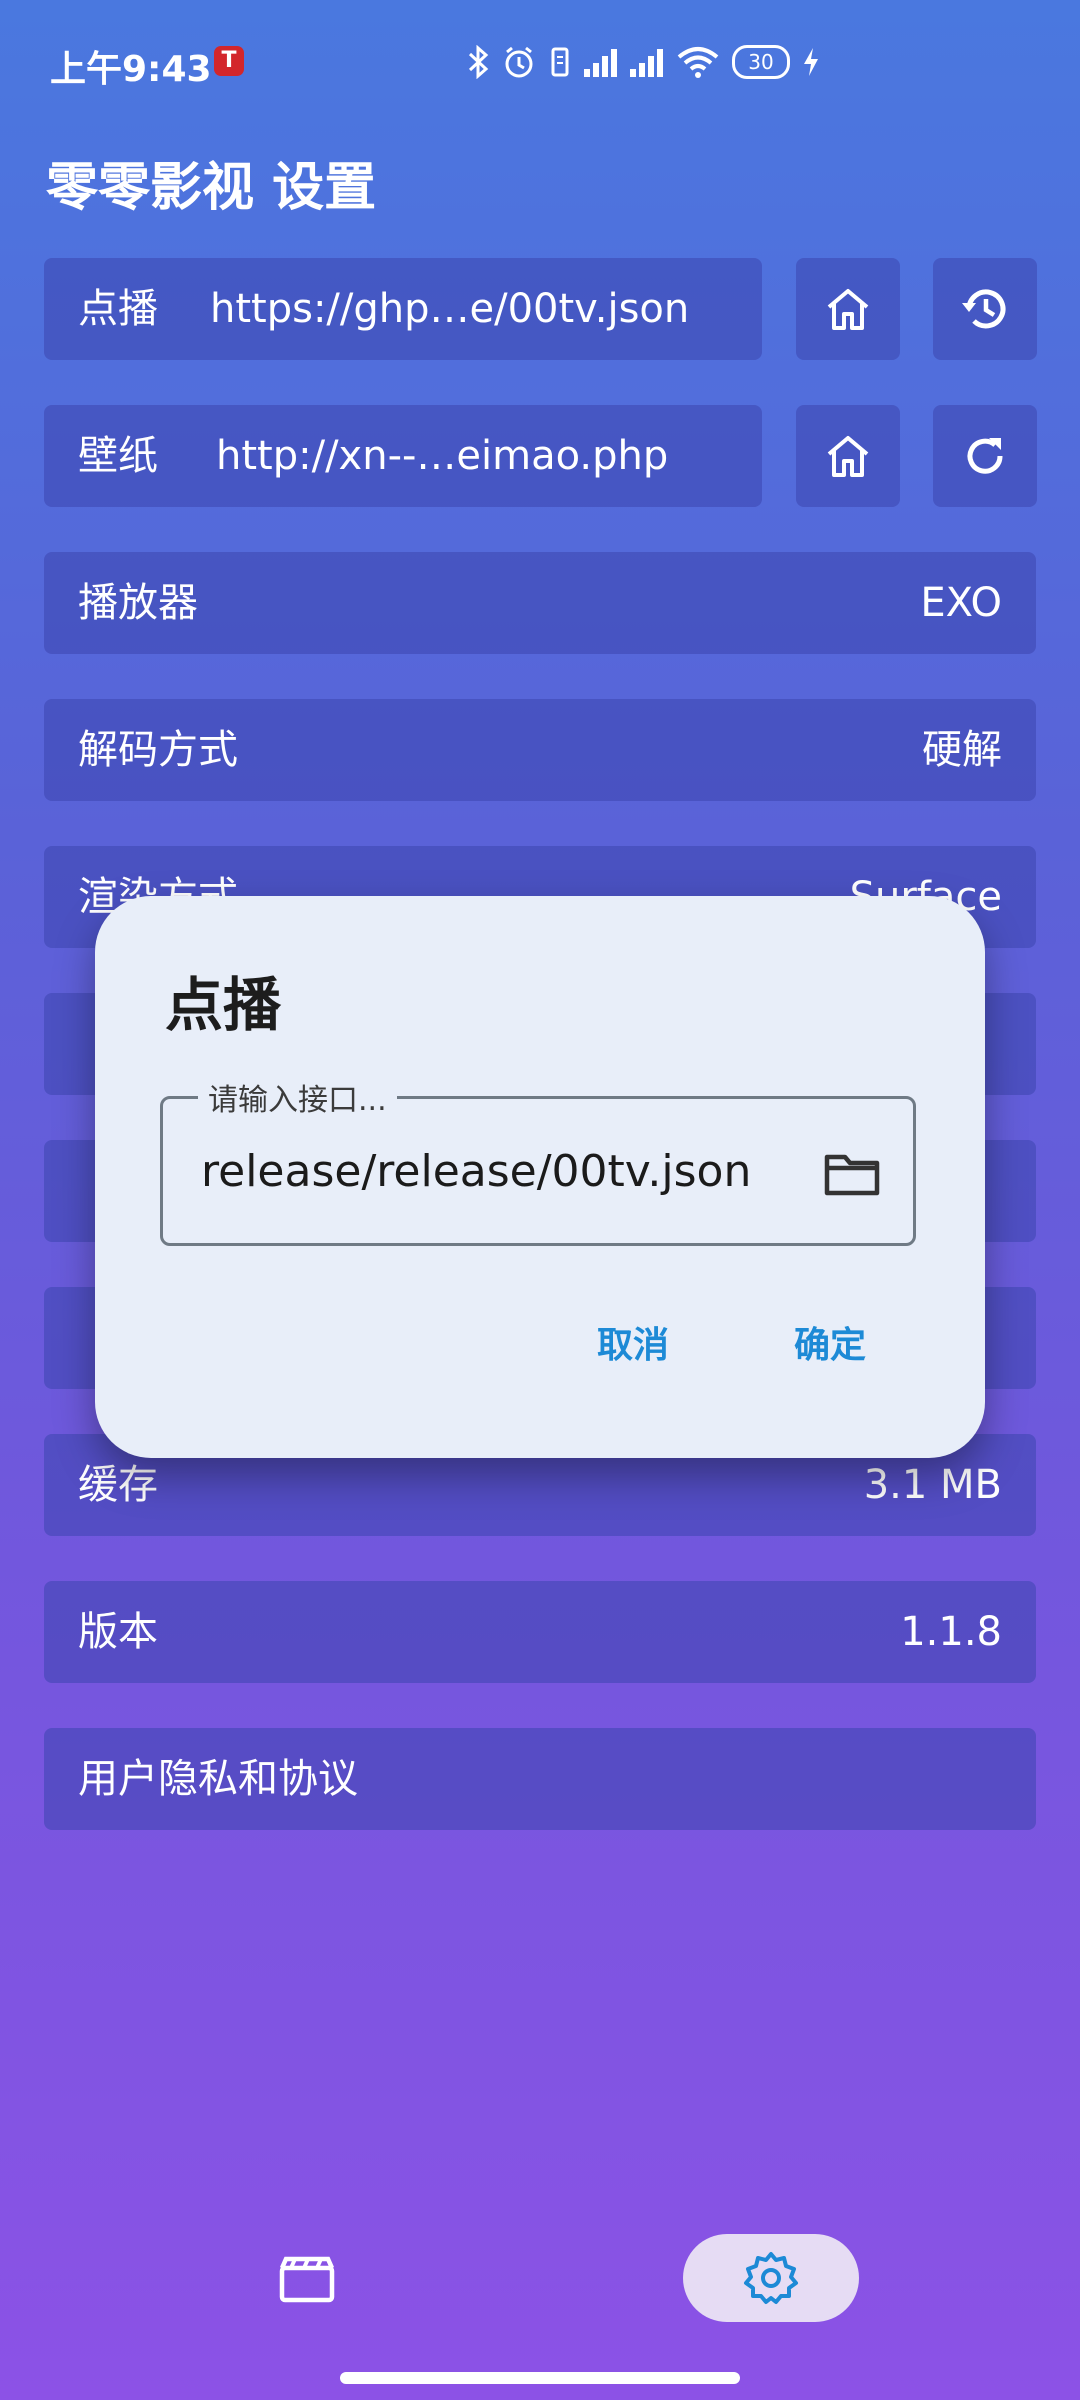 This screenshot has height=2400, width=1080. I want to click on settings-icon, so click(771, 2278).